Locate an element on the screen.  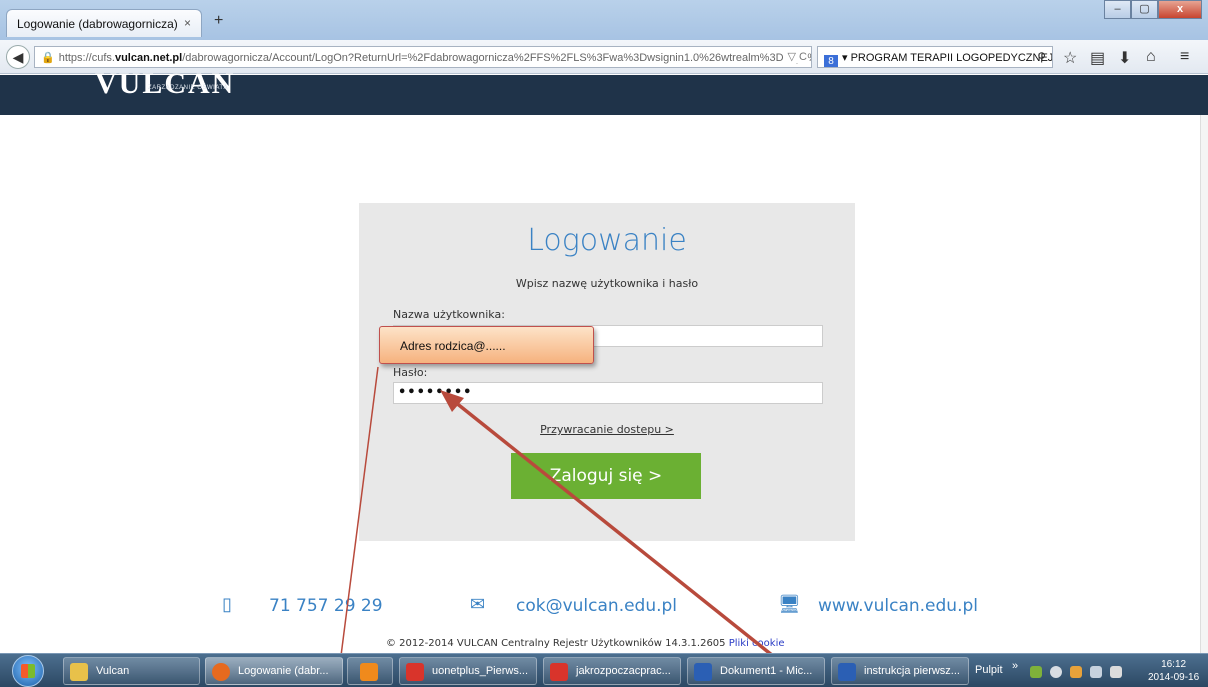
windows-logo-icon is located at coordinates (28, 671).